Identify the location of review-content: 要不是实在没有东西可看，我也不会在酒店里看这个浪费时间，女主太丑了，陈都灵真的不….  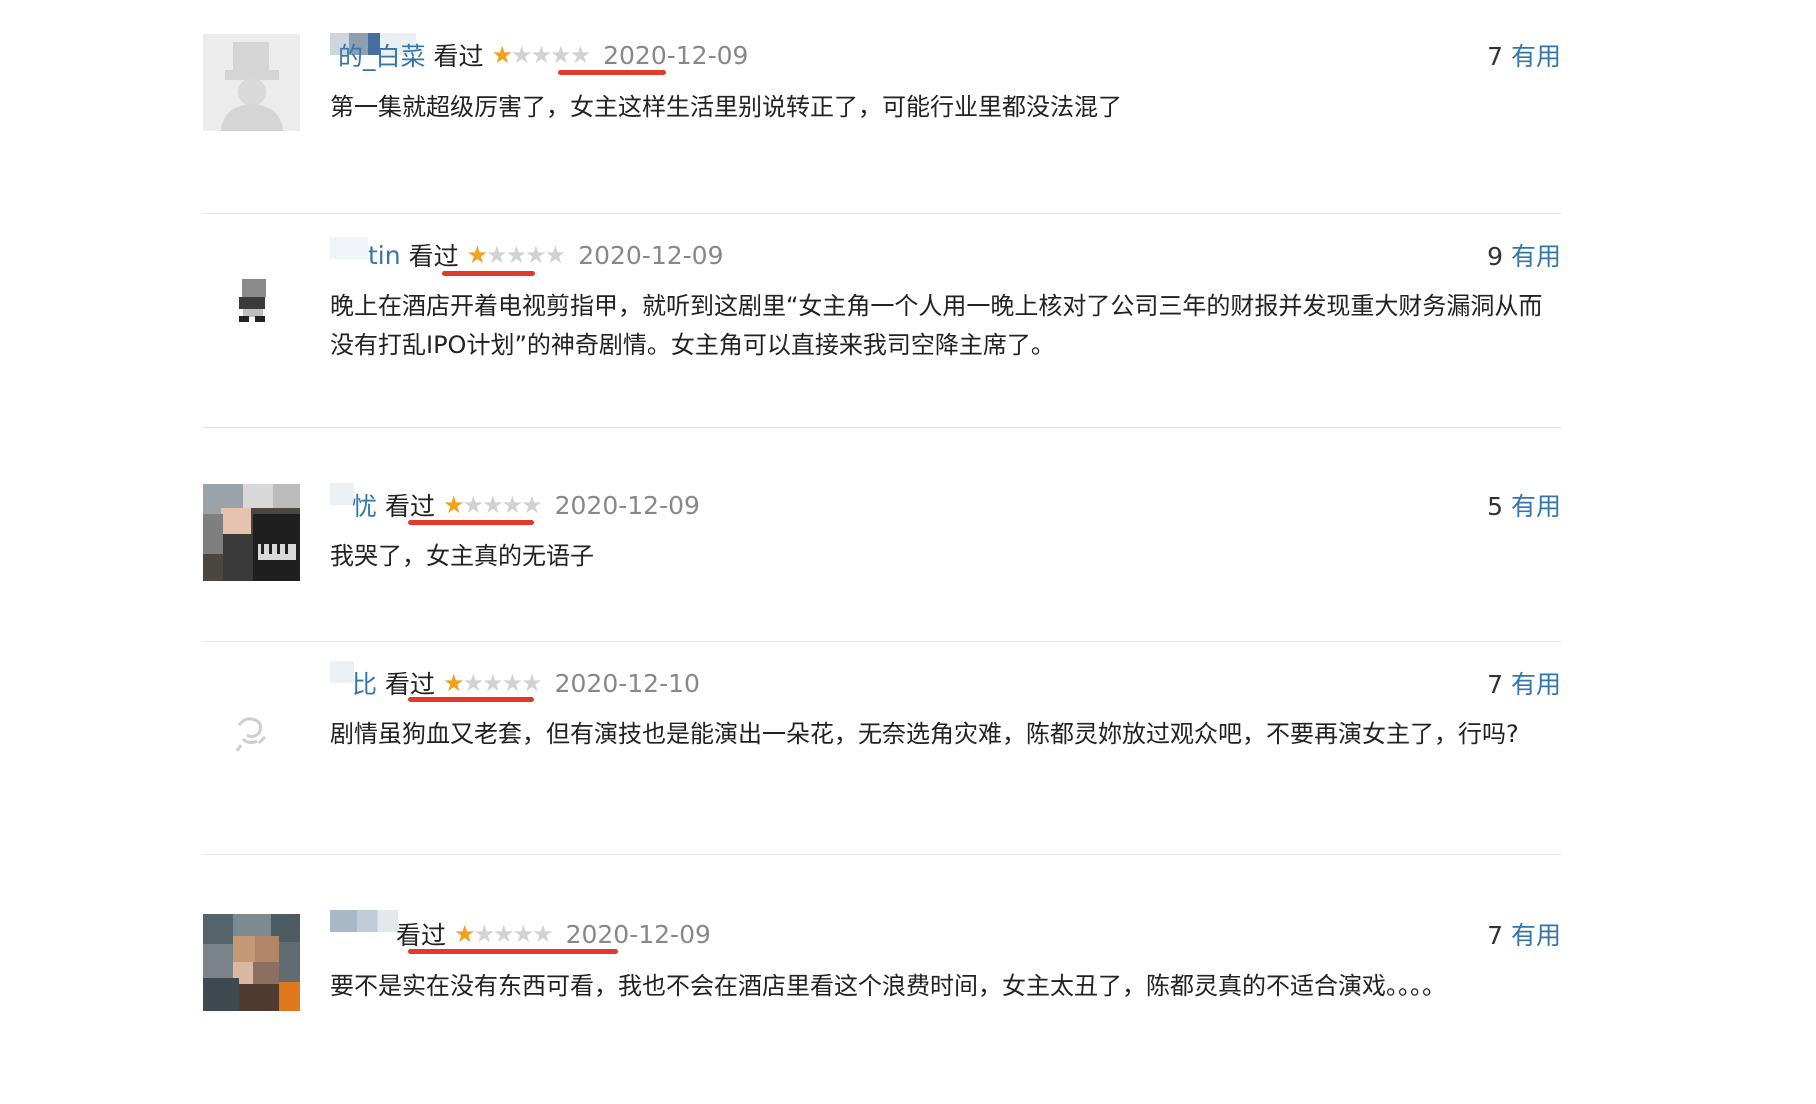
(888, 986).